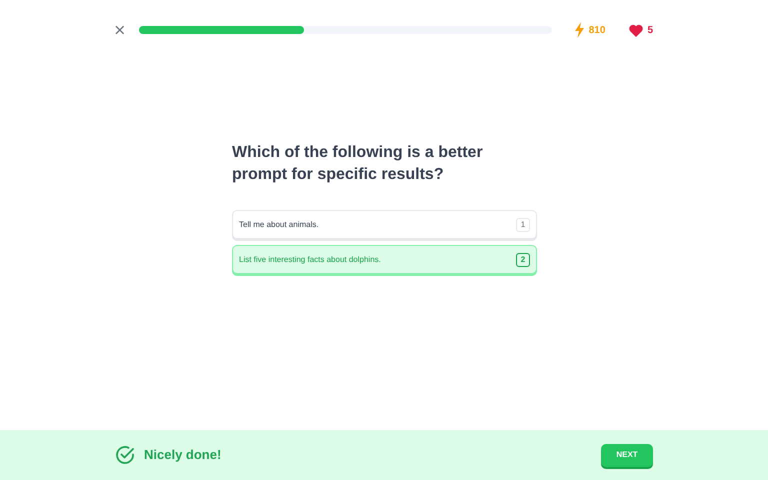 The height and width of the screenshot is (480, 768). Describe the element at coordinates (384, 259) in the screenshot. I see `answer-option: List five interesting facts about dolphins. 2` at that location.